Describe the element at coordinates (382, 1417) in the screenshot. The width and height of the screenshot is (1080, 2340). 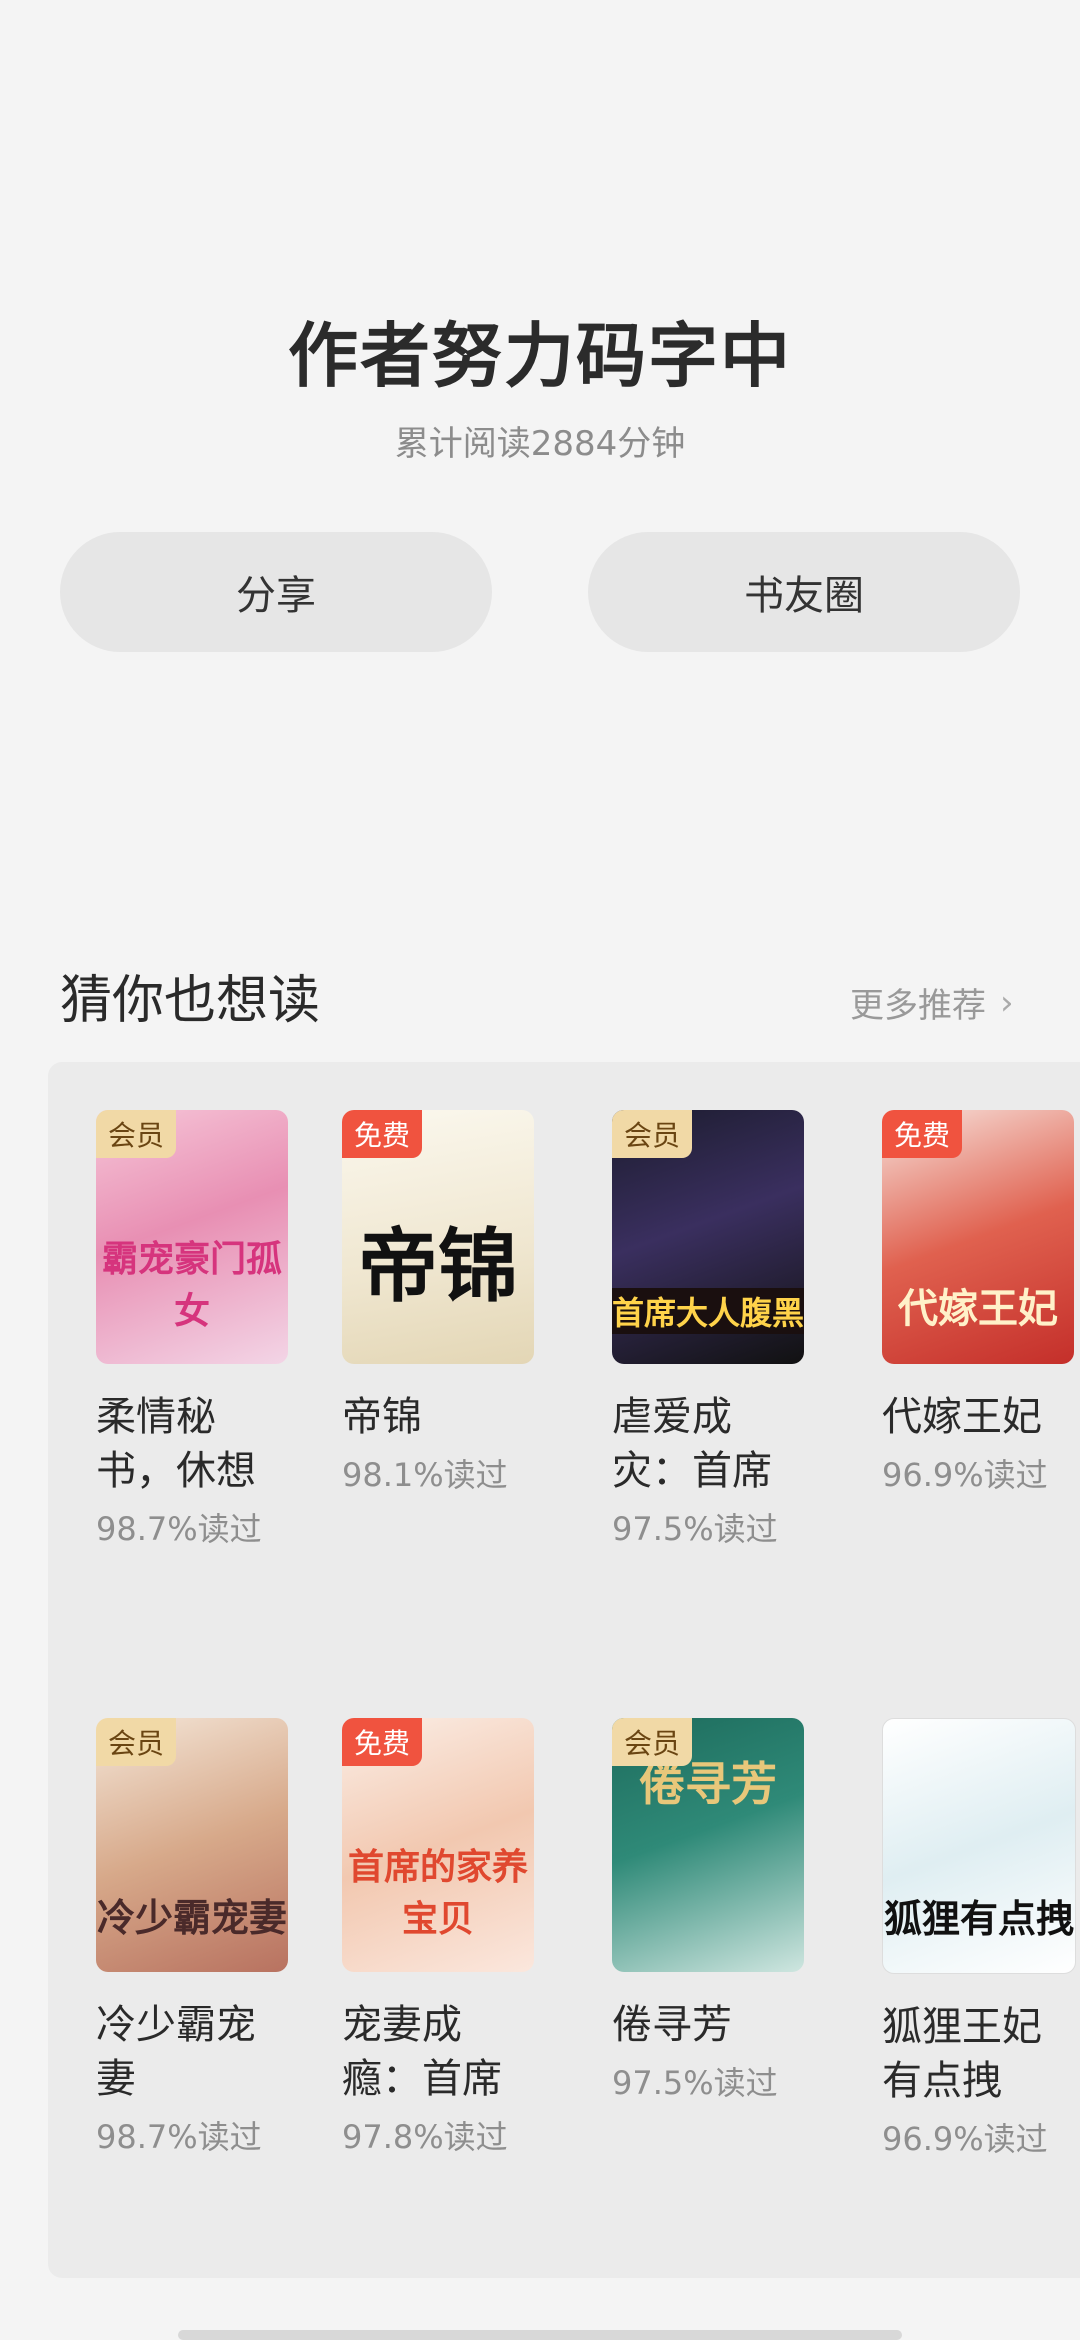
I see `book-title: 帝锦` at that location.